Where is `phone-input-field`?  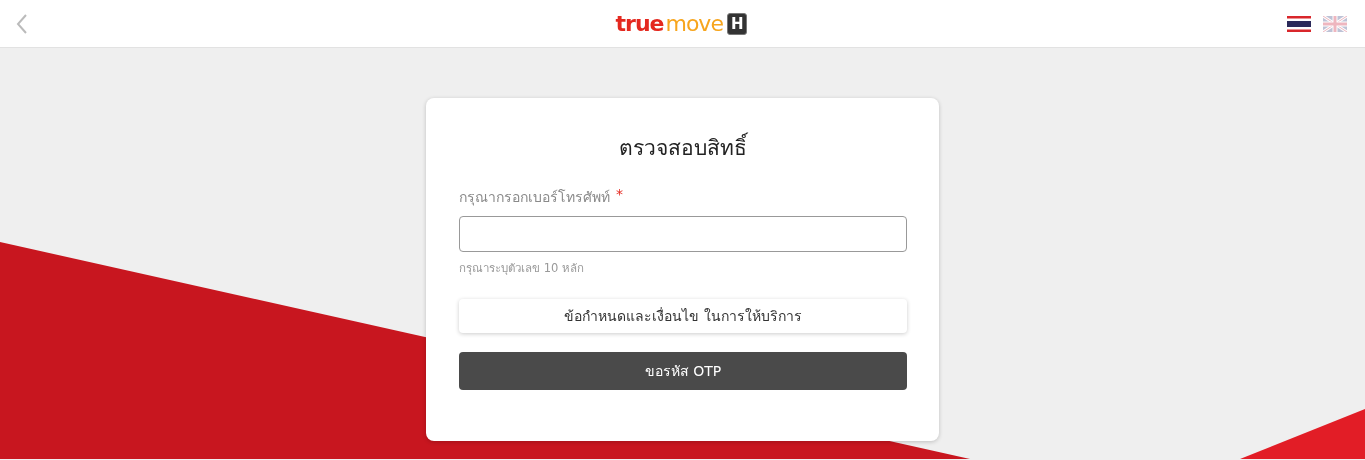 phone-input-field is located at coordinates (683, 234).